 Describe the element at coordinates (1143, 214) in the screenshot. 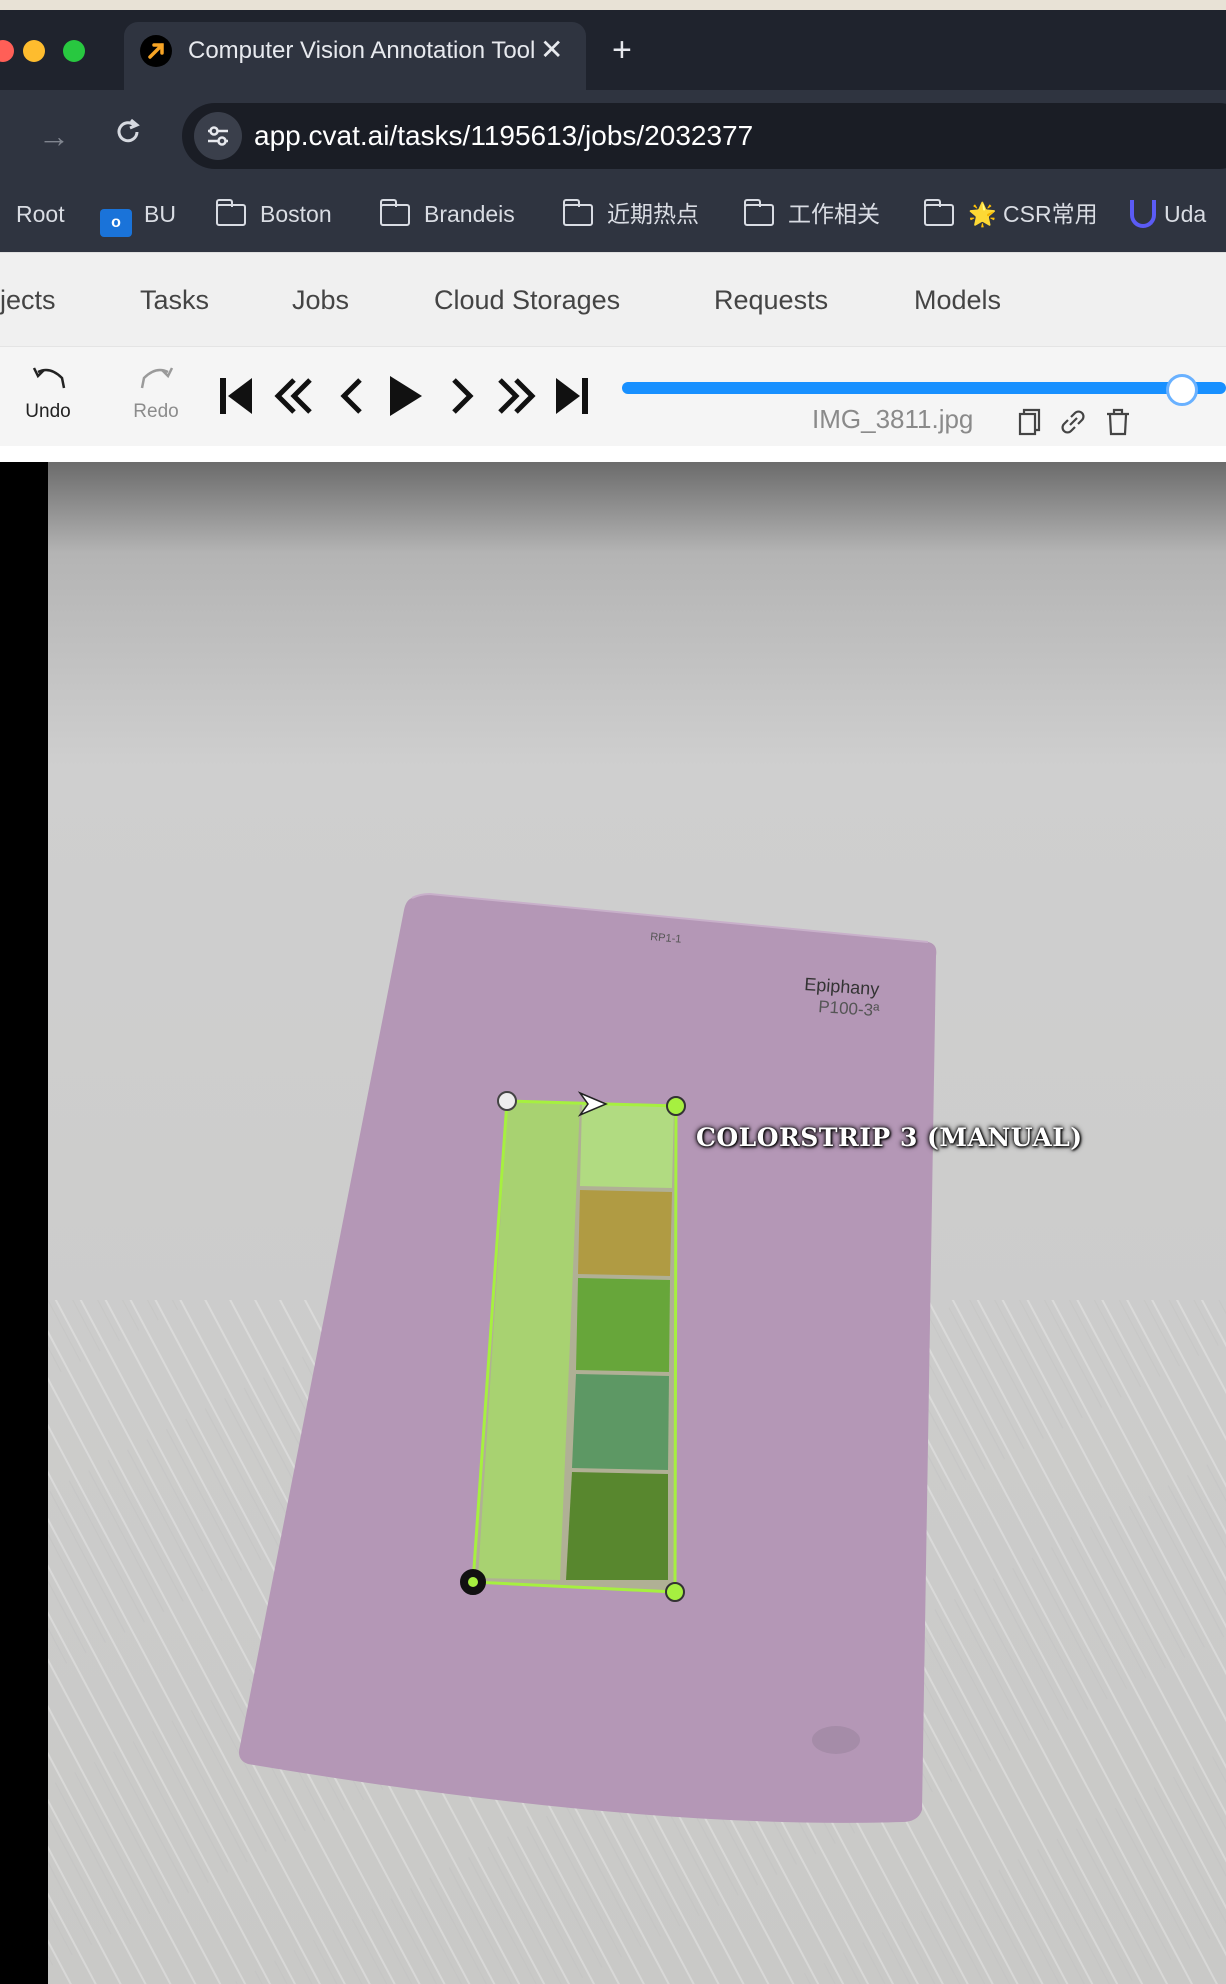

I see `magnet-icon` at that location.